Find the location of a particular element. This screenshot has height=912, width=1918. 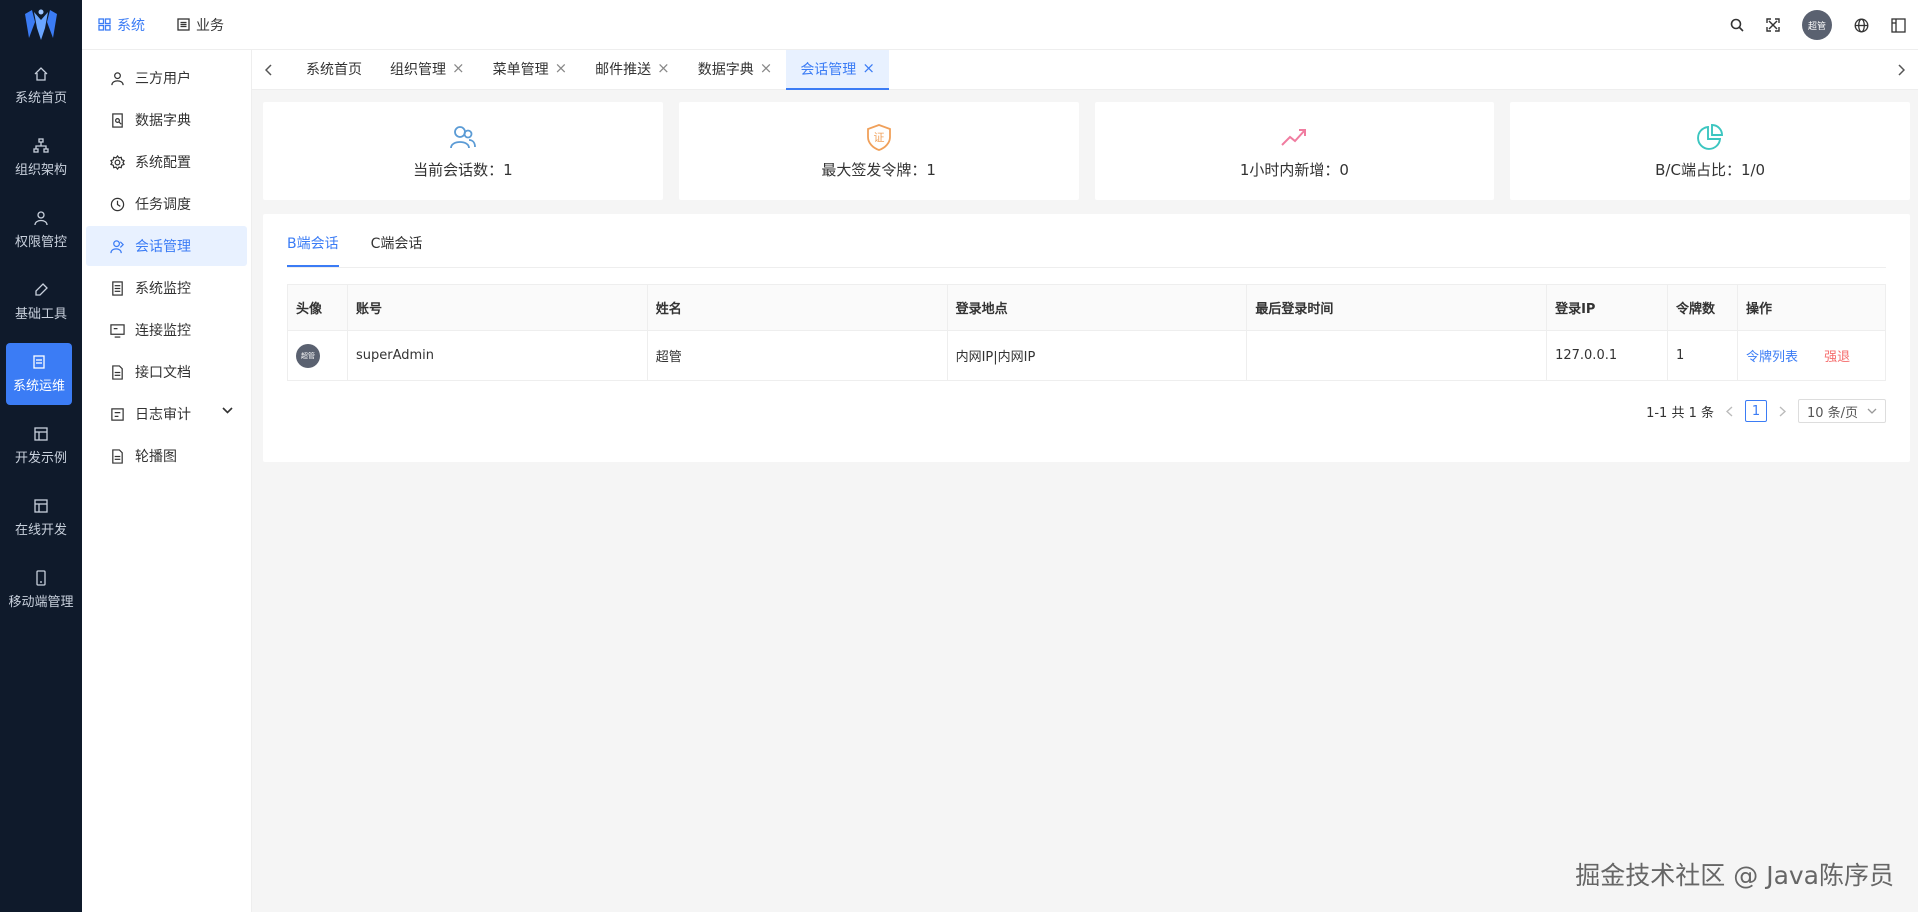

rail-item-label: 在线开发 is located at coordinates (40, 530).